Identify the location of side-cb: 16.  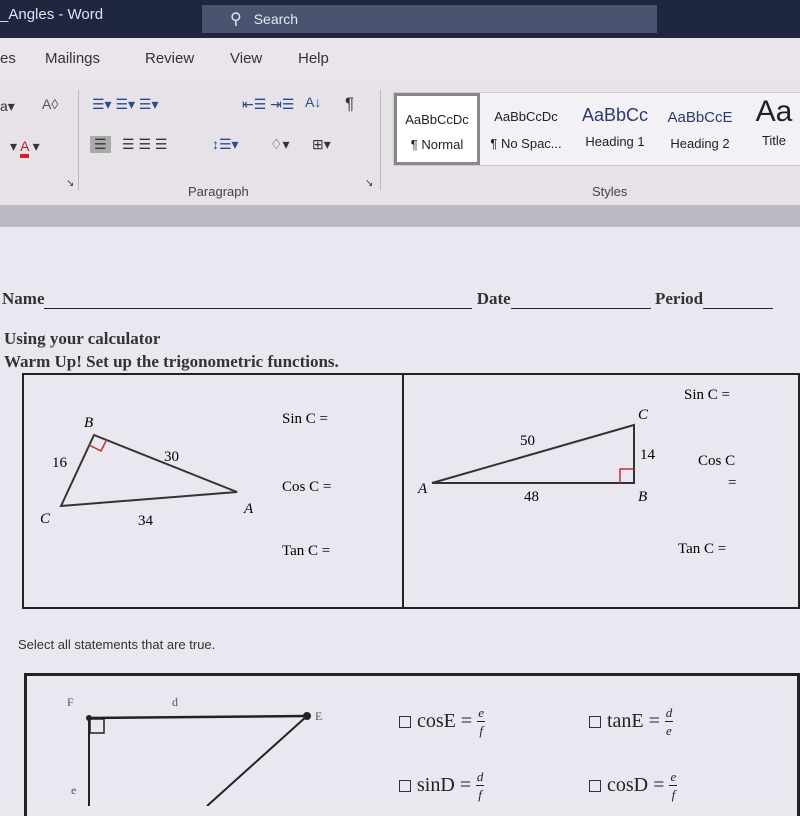
(60, 463).